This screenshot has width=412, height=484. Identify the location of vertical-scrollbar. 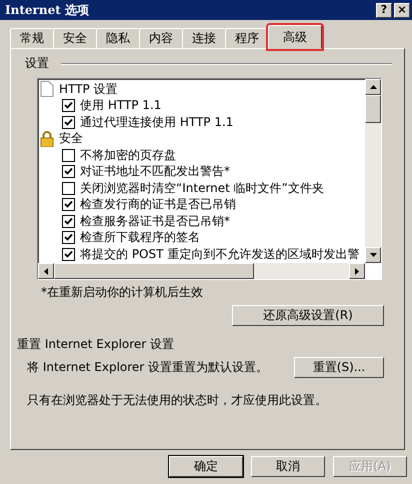
(373, 171).